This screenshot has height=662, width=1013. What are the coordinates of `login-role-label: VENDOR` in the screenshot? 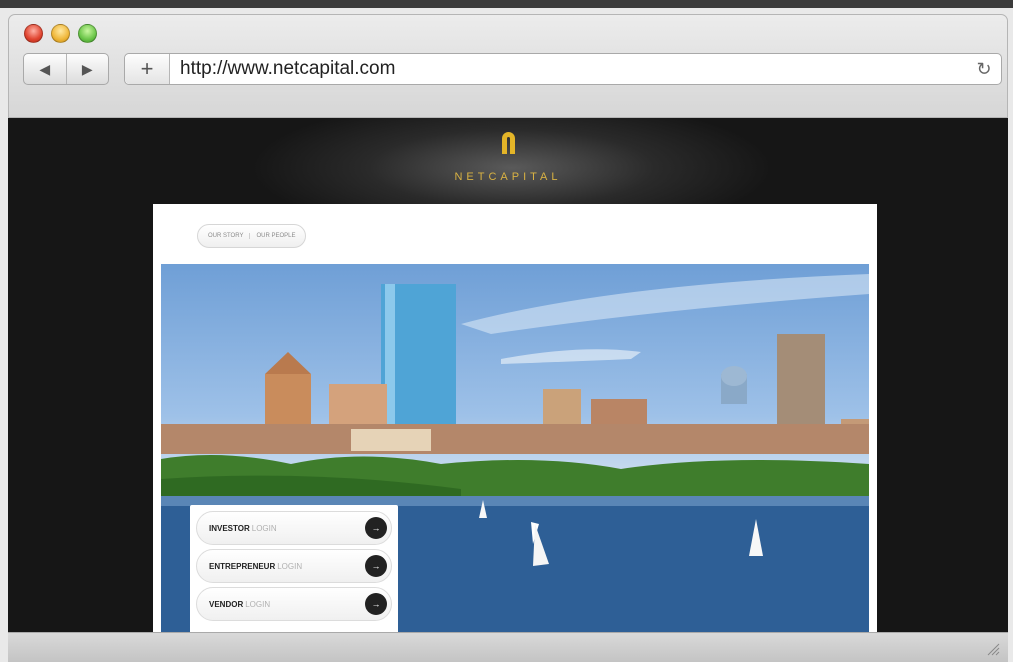 It's located at (226, 604).